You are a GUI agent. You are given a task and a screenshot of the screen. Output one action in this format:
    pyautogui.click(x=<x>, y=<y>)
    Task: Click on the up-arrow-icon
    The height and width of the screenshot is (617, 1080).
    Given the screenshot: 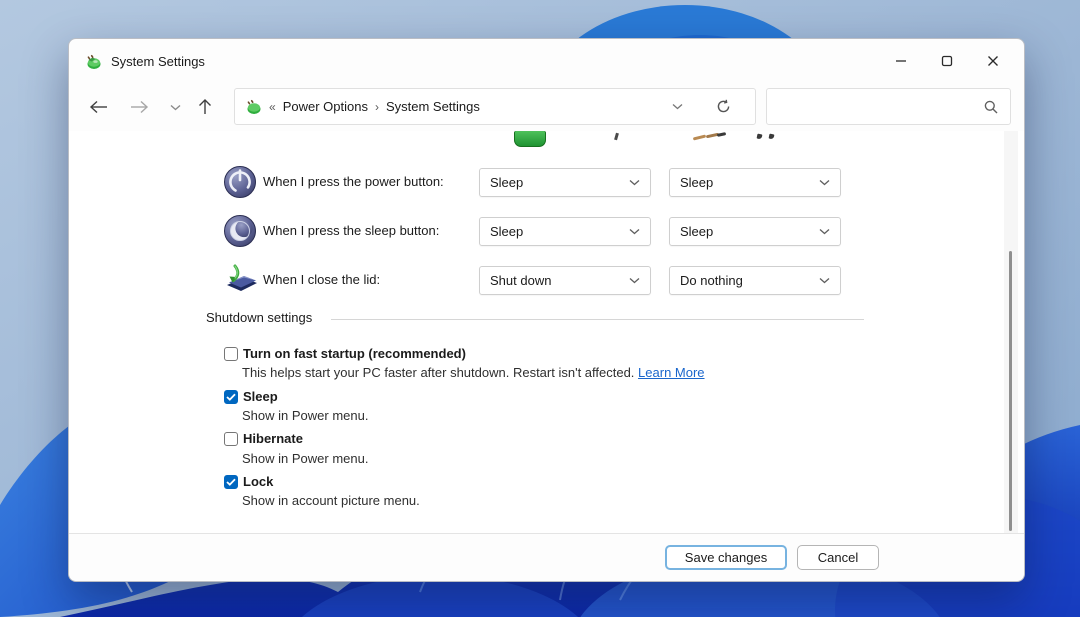 What is the action you would take?
    pyautogui.click(x=205, y=106)
    